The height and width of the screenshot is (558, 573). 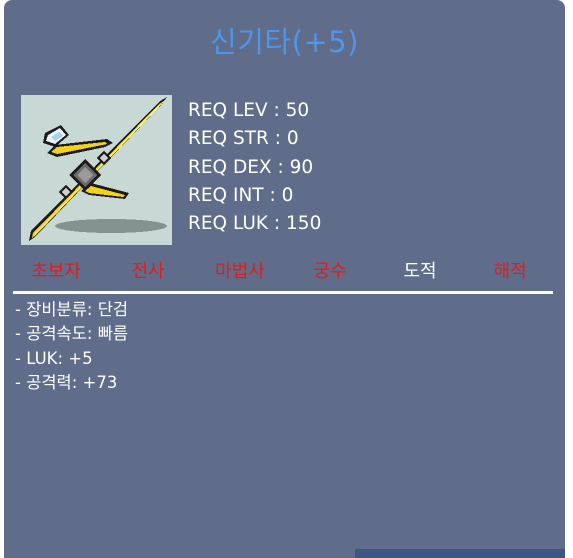 I want to click on req-dex: REQ DEX : 90, so click(x=251, y=167).